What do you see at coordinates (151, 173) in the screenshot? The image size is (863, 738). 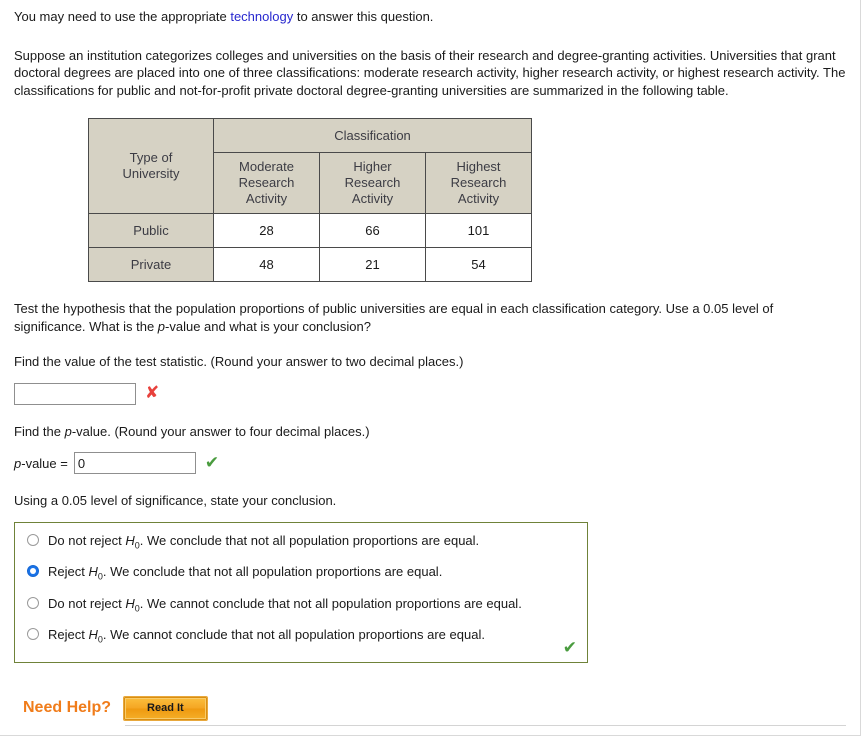 I see `corner-label-line-2: University` at bounding box center [151, 173].